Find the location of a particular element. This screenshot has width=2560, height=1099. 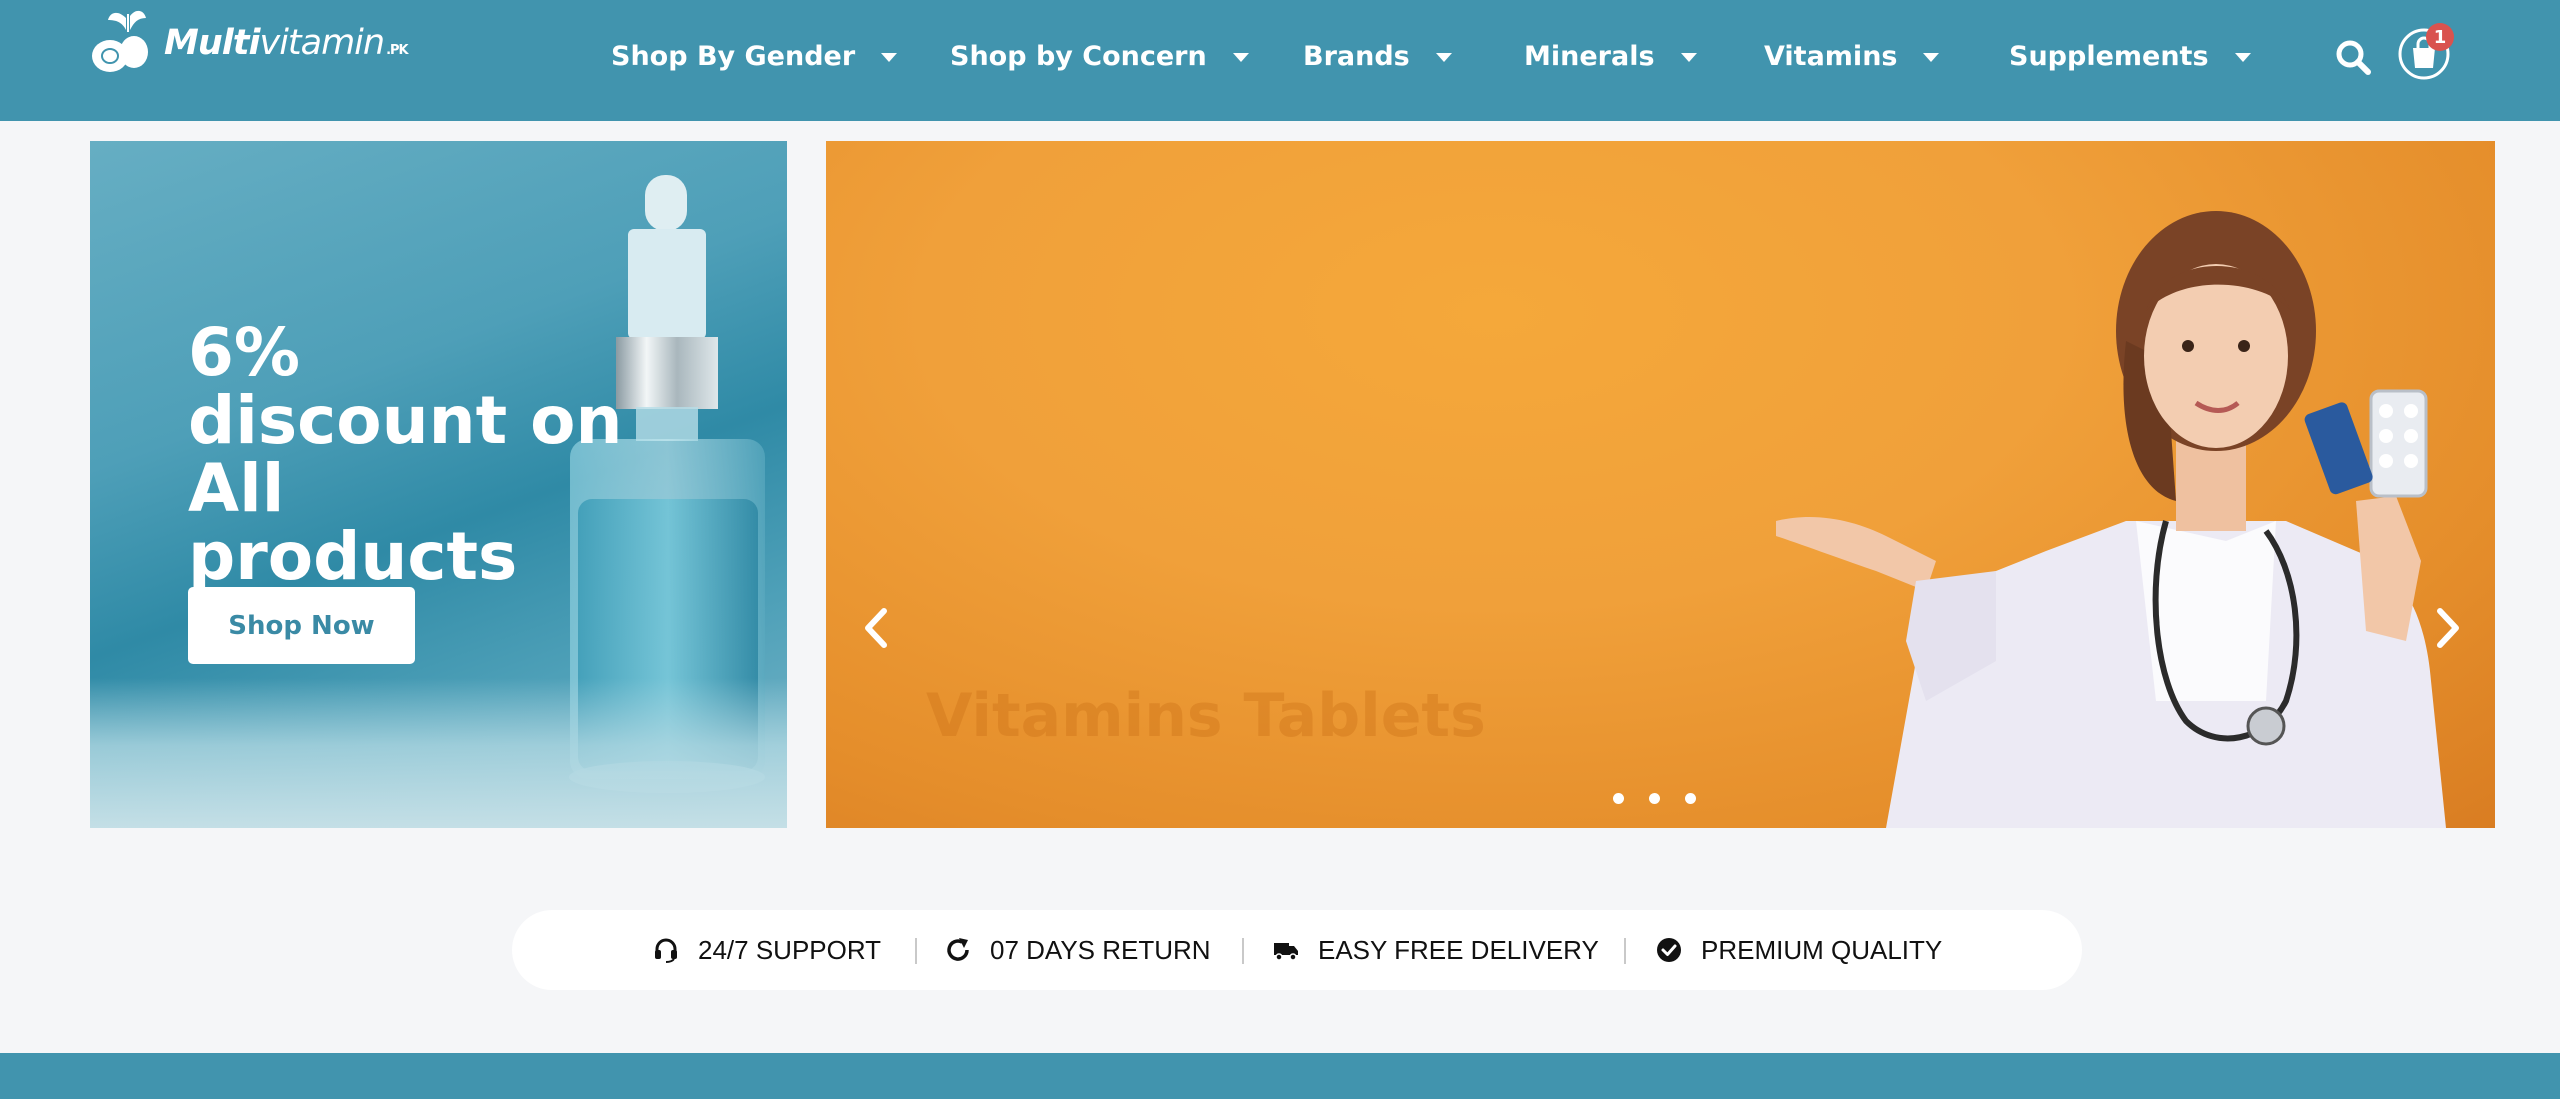

nav-item-label: Minerals is located at coordinates (1589, 56).